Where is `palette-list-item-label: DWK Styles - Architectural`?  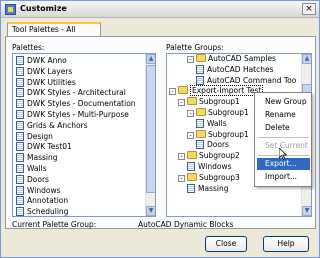 palette-list-item-label: DWK Styles - Architectural is located at coordinates (76, 93).